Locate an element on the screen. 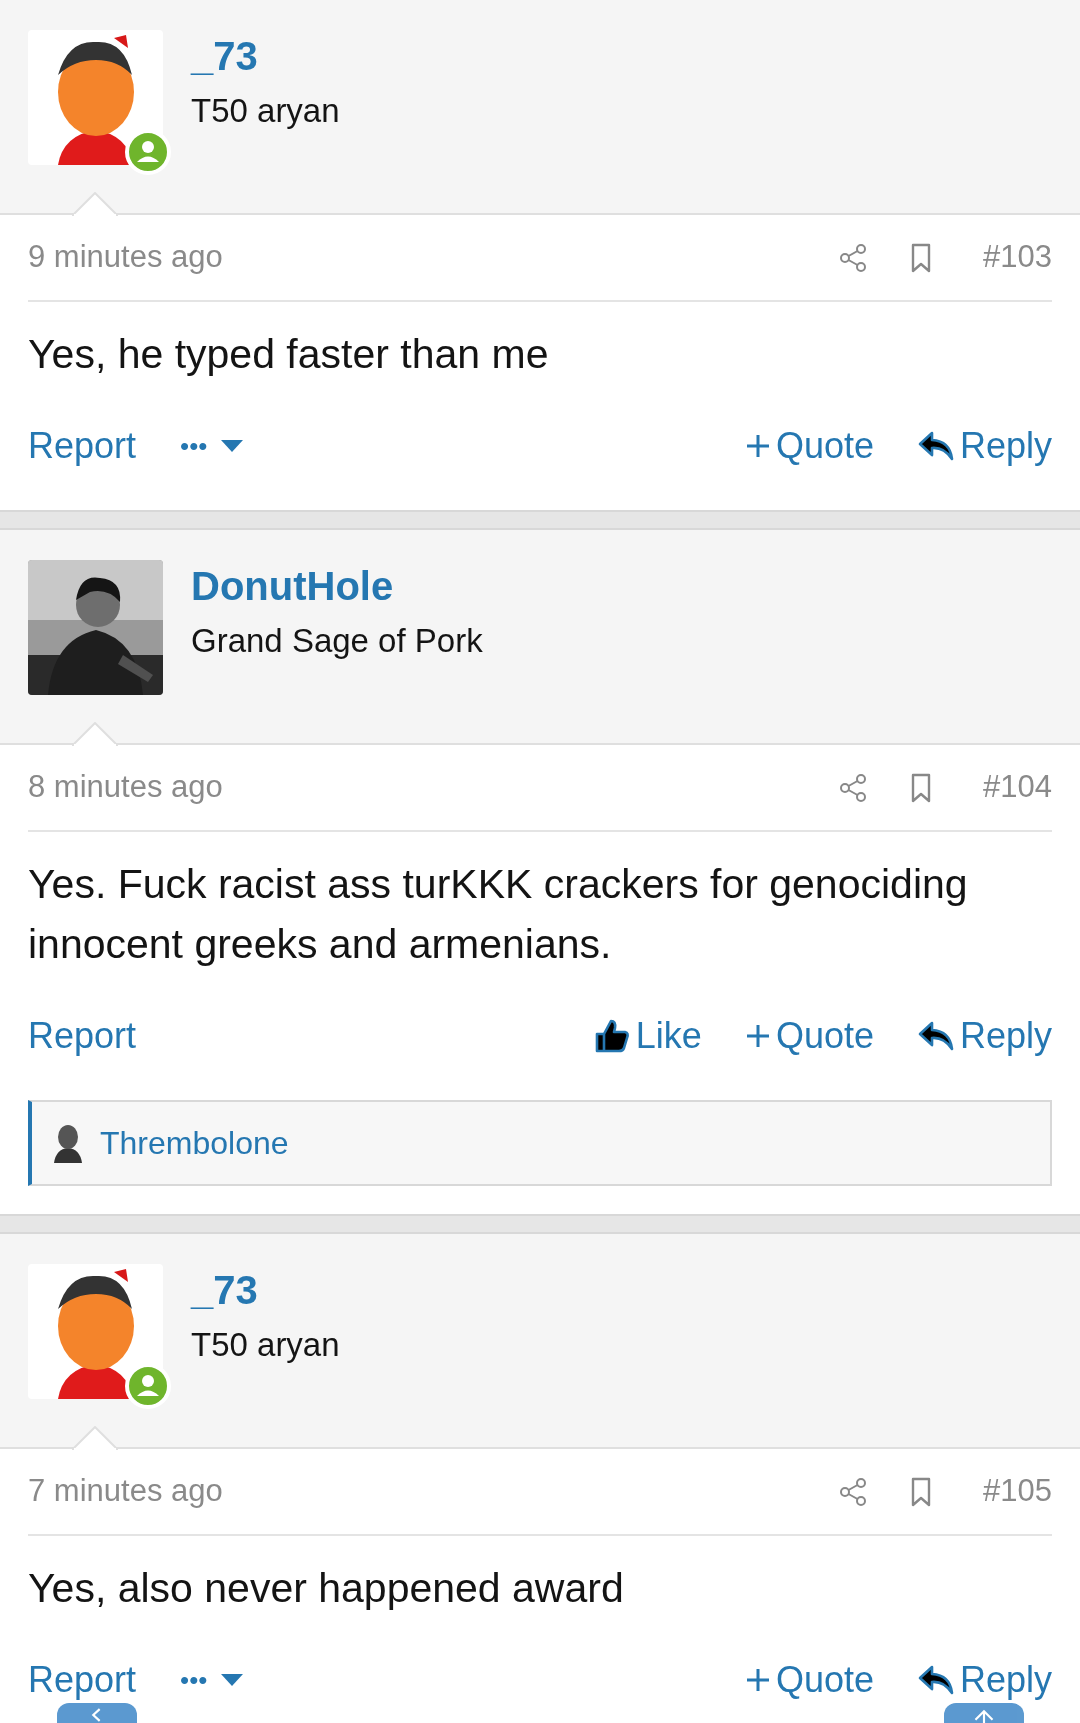 The height and width of the screenshot is (1723, 1080). arrow-up-icon is located at coordinates (984, 1715).